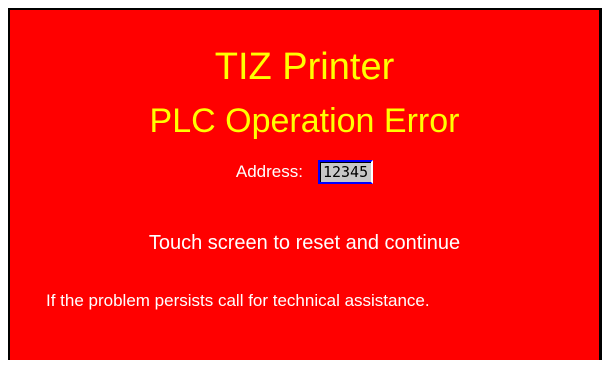 The height and width of the screenshot is (366, 602). What do you see at coordinates (304, 243) in the screenshot?
I see `reset-instruction: Touch screen to reset and continue` at bounding box center [304, 243].